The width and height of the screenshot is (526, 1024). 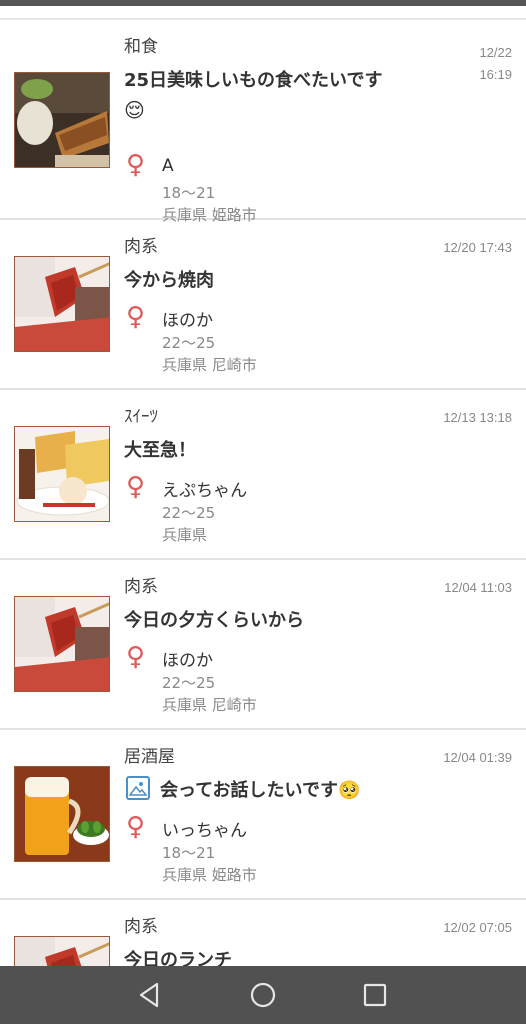 I want to click on post-category: 和食, so click(x=141, y=47).